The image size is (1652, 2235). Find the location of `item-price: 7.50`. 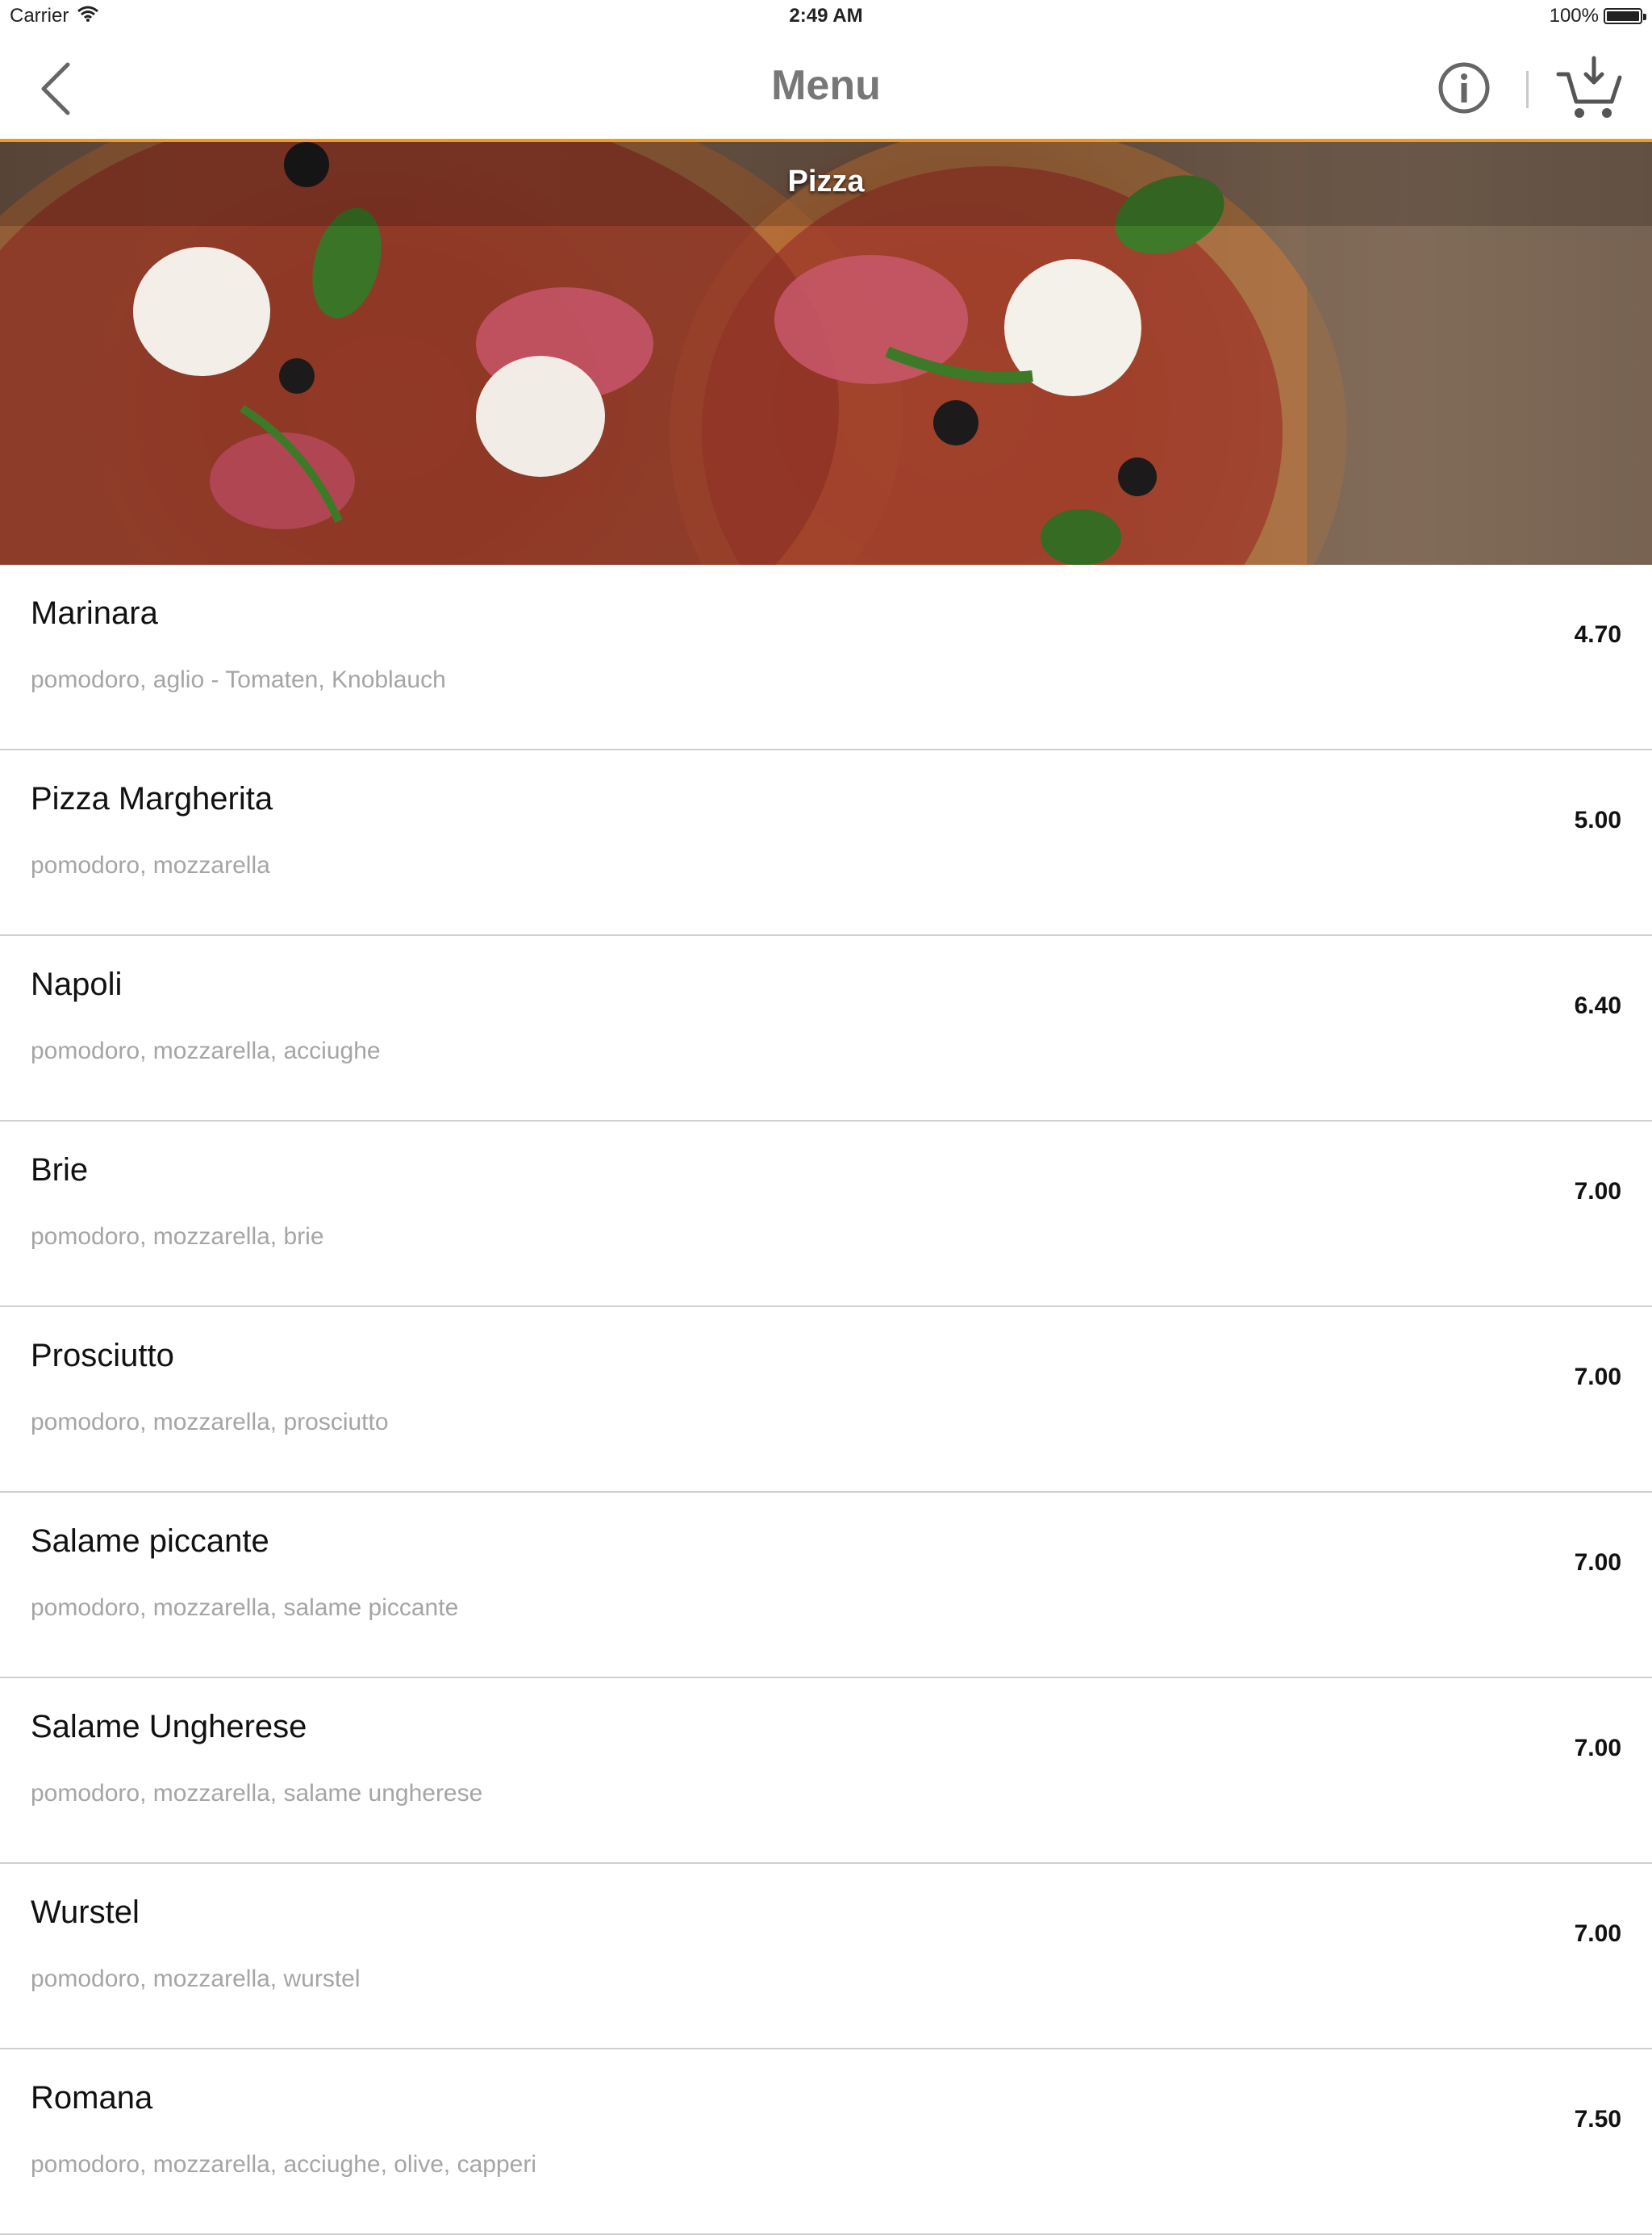

item-price: 7.50 is located at coordinates (1598, 2119).